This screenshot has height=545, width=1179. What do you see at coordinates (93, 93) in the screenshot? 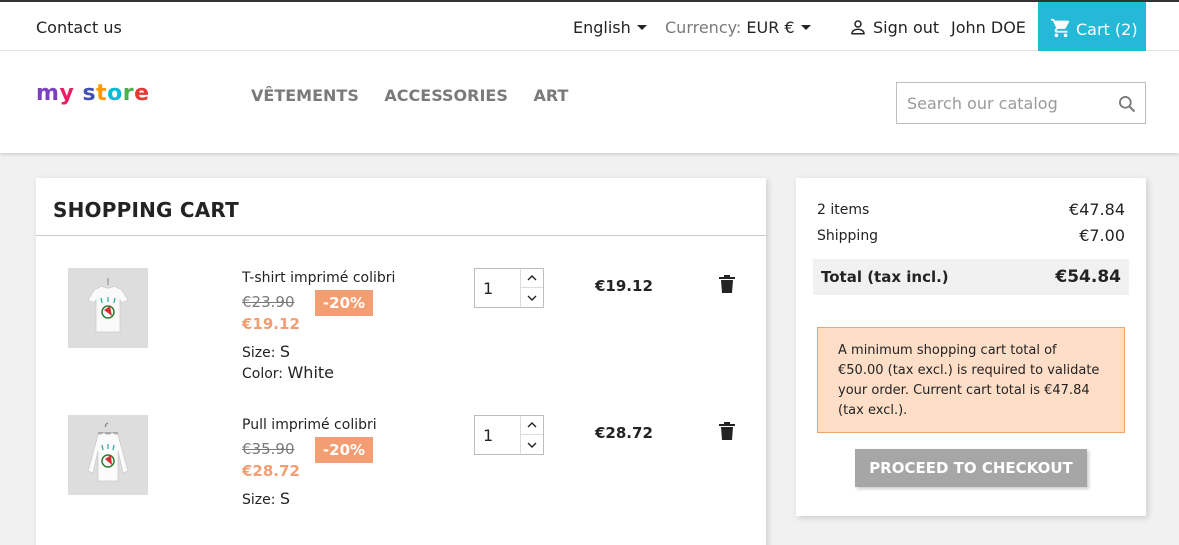
I see `store-logo: my store` at bounding box center [93, 93].